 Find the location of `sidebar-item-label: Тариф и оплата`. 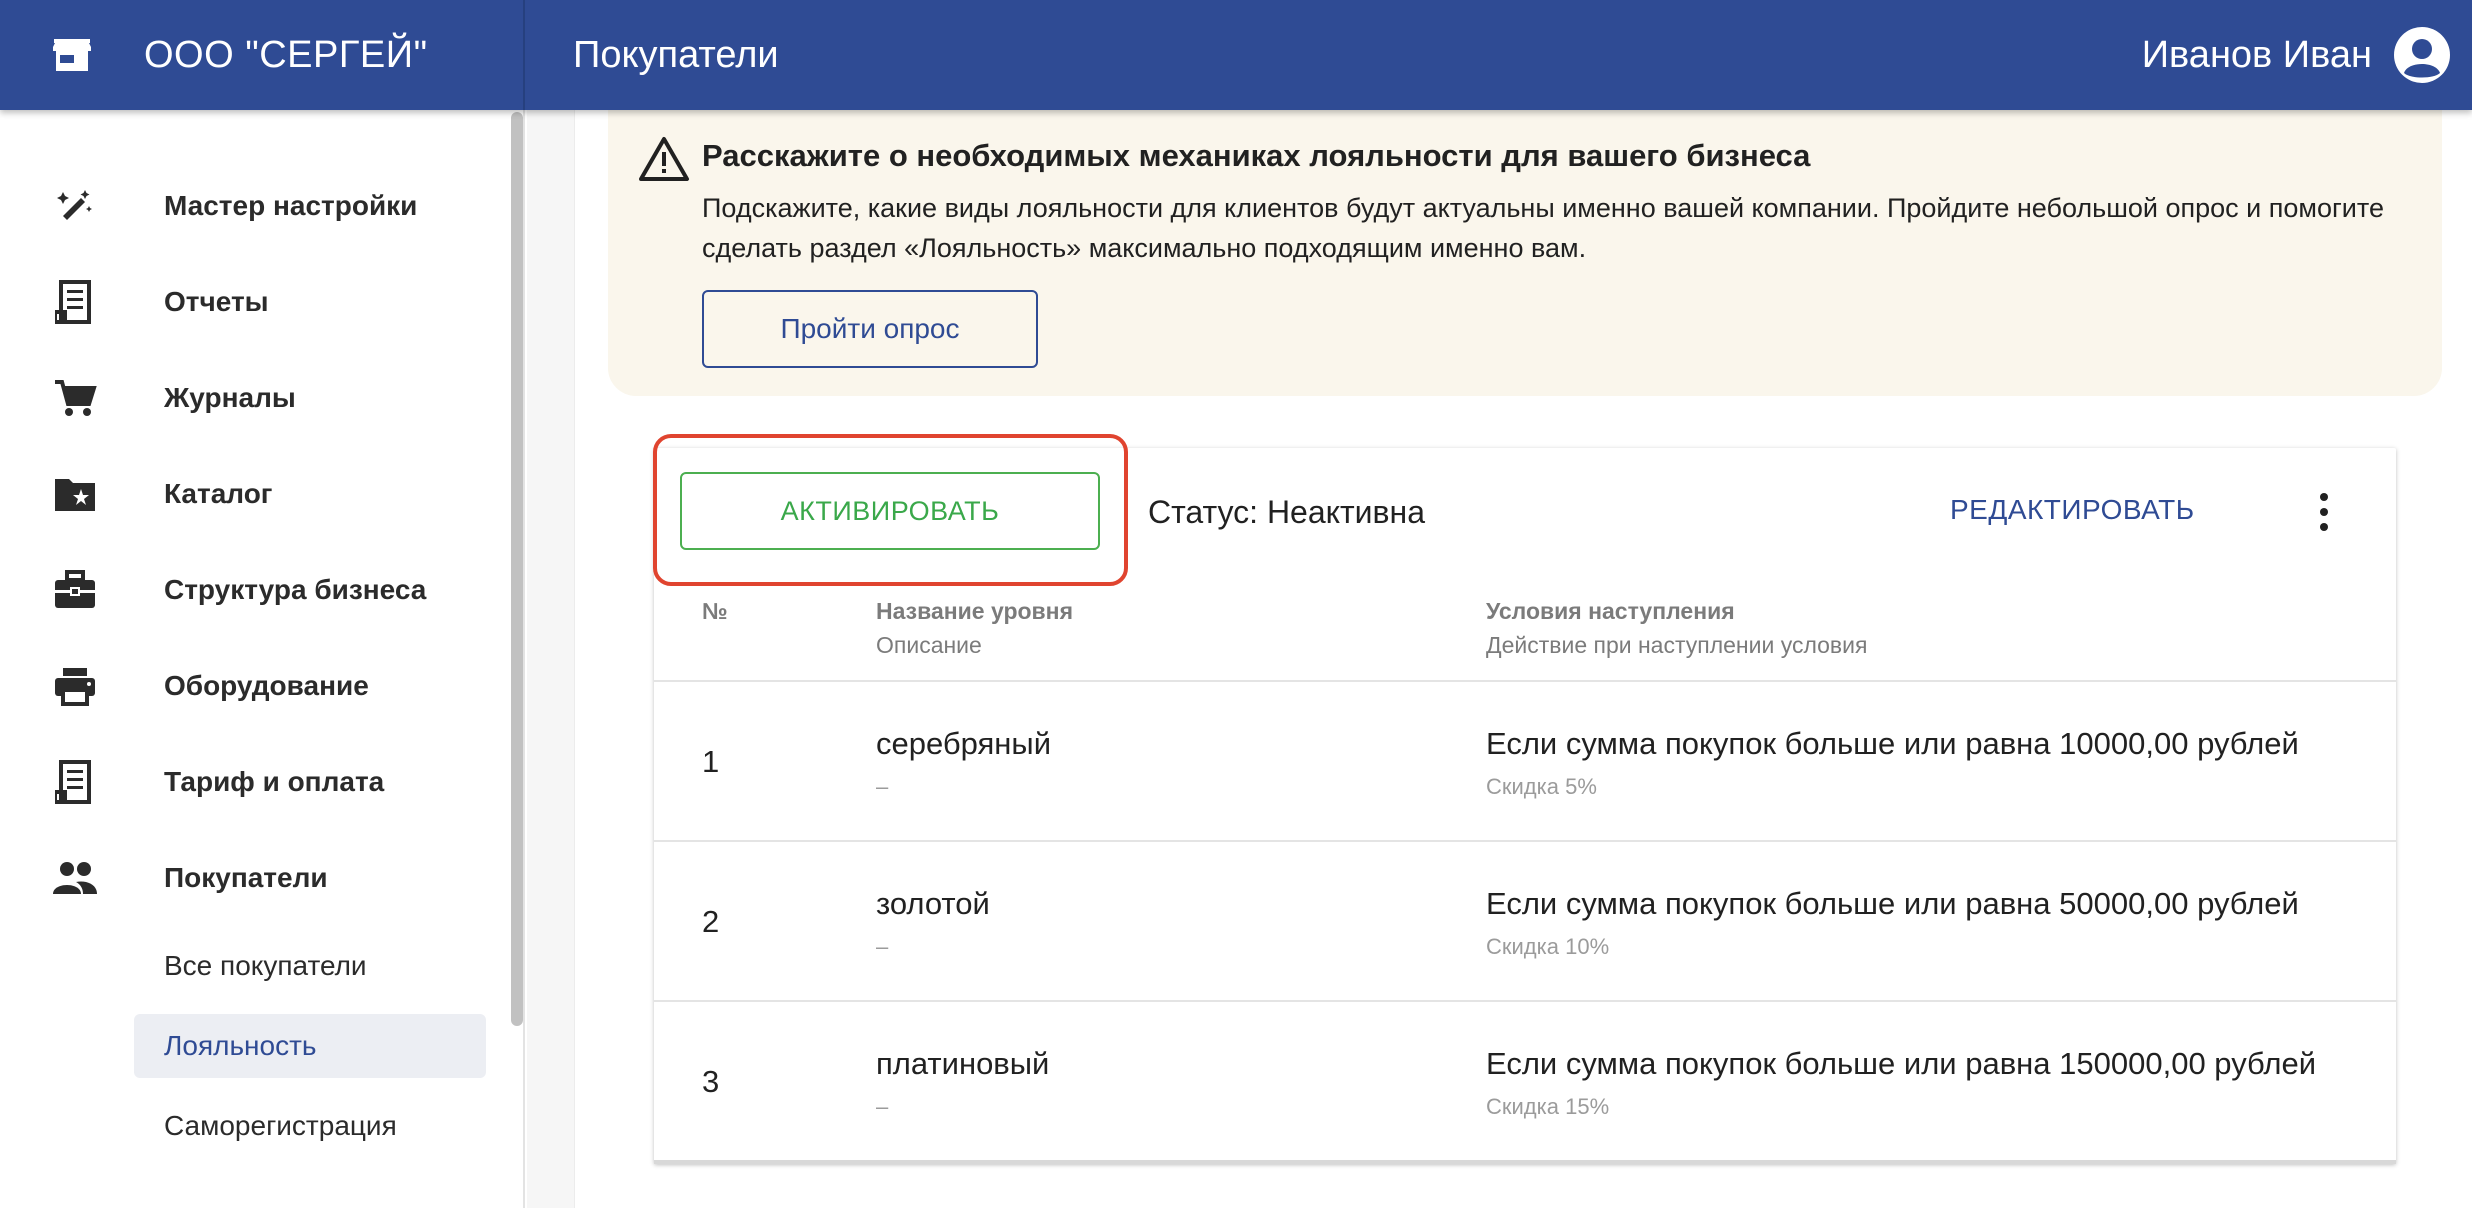

sidebar-item-label: Тариф и оплата is located at coordinates (274, 781).